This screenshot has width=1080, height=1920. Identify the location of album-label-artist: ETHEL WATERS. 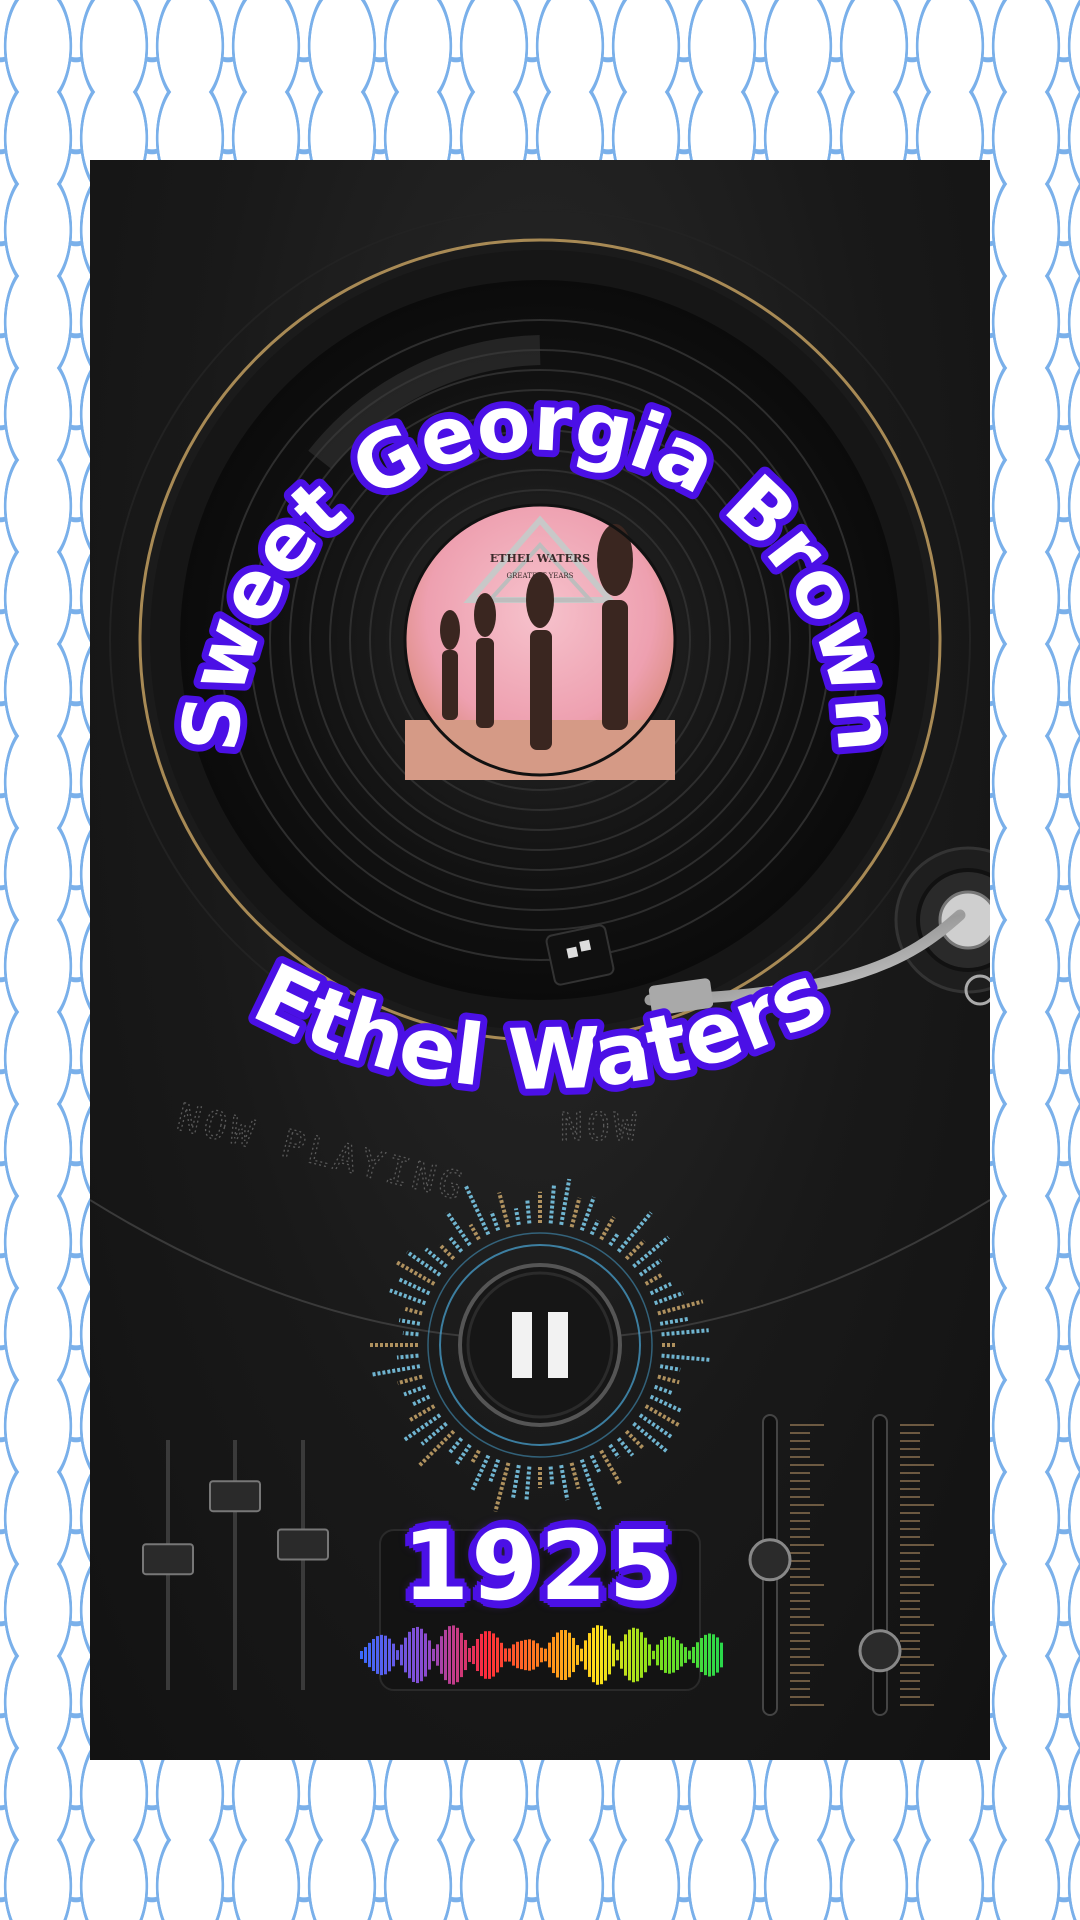
(540, 558).